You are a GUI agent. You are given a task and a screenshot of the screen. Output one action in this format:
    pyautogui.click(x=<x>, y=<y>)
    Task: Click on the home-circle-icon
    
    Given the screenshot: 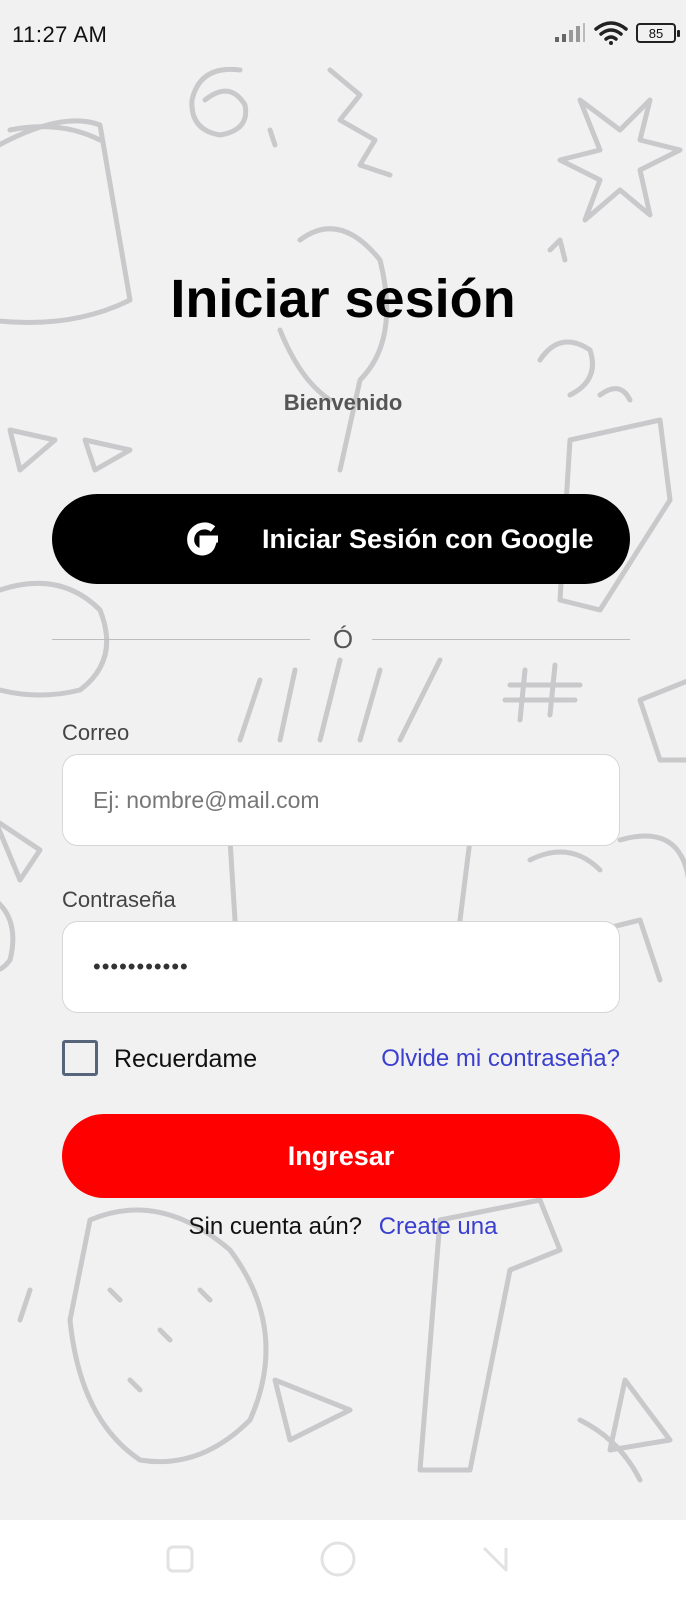 What is the action you would take?
    pyautogui.click(x=338, y=1559)
    